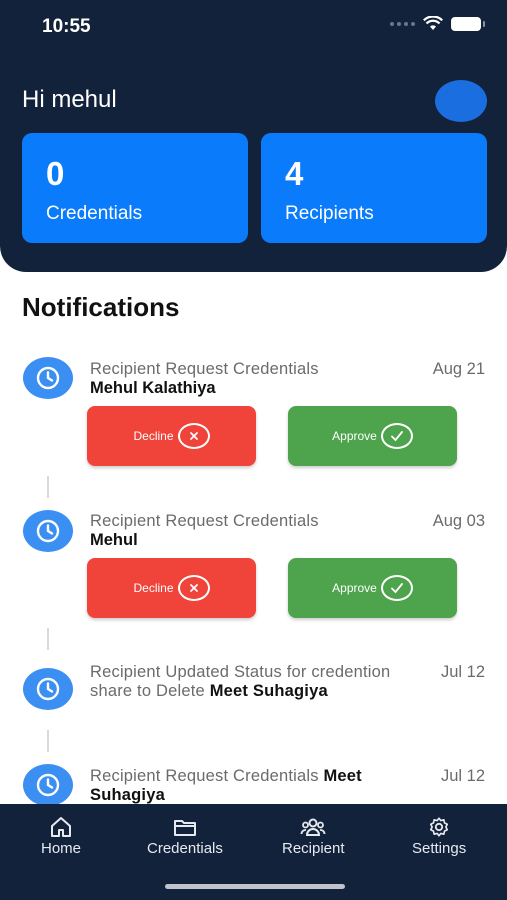 The image size is (507, 900). I want to click on notifications-title: Notifications, so click(101, 307).